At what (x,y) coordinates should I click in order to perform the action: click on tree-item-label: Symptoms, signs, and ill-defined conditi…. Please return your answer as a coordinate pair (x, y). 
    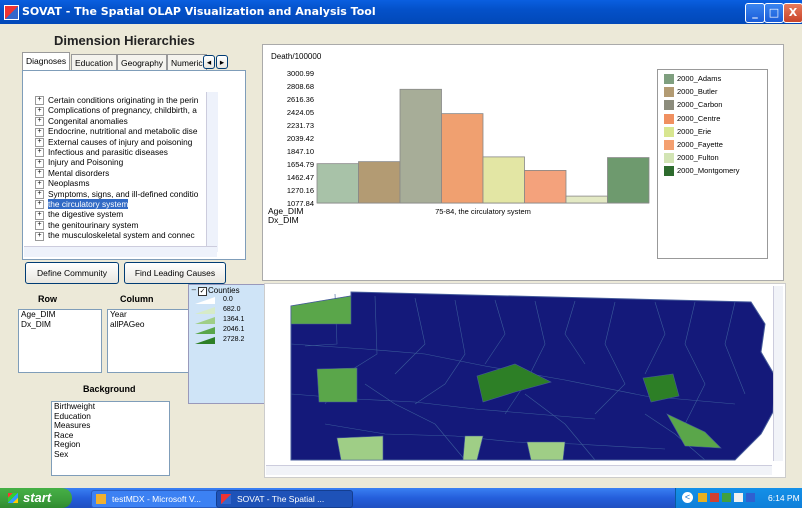
    Looking at the image, I should click on (123, 193).